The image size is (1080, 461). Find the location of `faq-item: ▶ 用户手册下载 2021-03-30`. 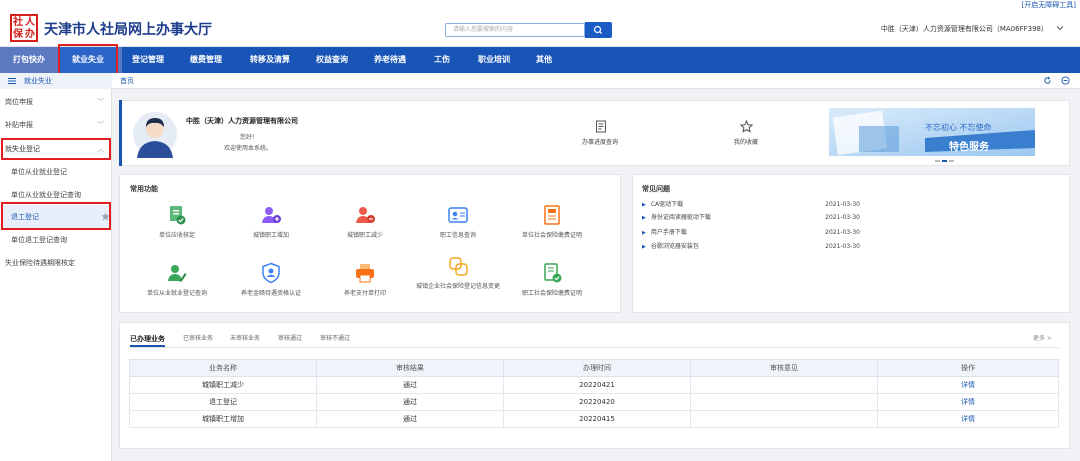

faq-item: ▶ 用户手册下载 2021-03-30 is located at coordinates (751, 233).